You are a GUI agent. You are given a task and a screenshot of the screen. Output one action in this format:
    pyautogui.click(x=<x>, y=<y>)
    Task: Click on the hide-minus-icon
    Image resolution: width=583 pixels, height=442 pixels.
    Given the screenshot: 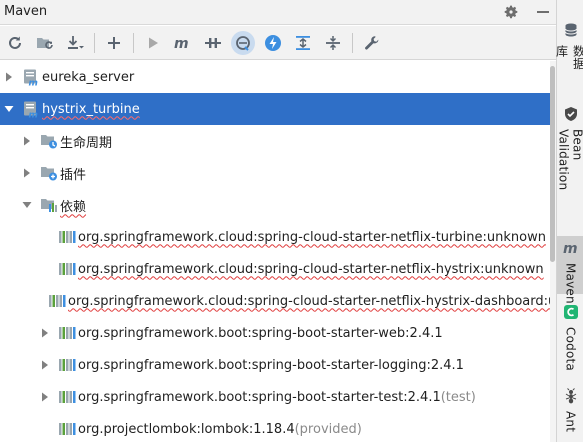 What is the action you would take?
    pyautogui.click(x=543, y=12)
    